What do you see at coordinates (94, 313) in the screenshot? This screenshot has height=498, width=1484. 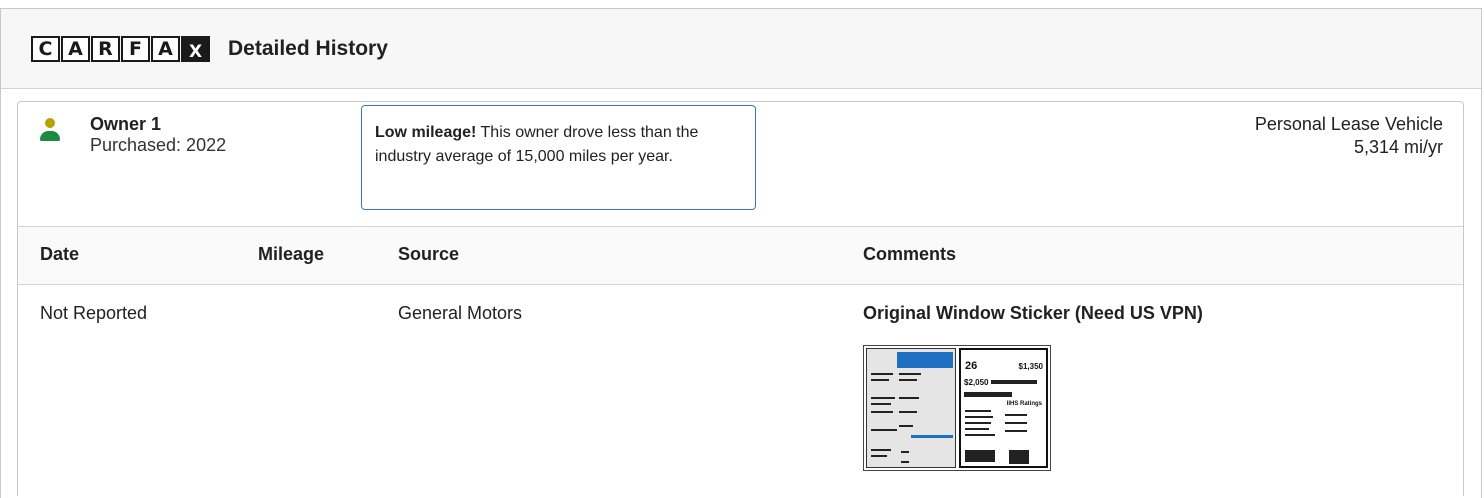 I see `row-date: Not Reported` at bounding box center [94, 313].